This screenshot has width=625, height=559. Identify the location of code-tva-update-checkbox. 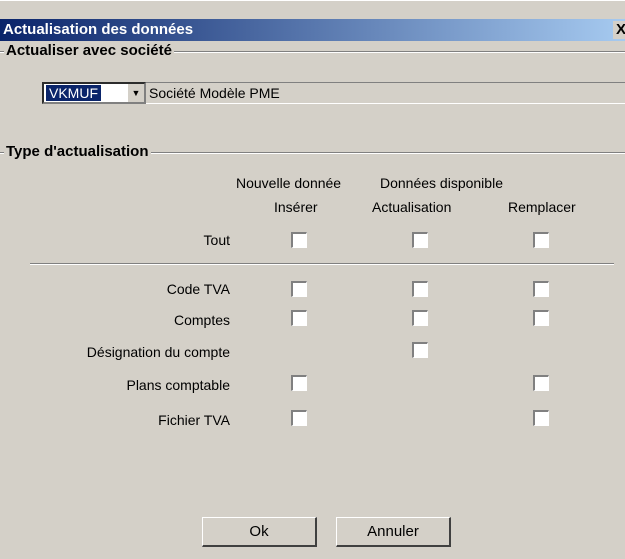
(420, 289).